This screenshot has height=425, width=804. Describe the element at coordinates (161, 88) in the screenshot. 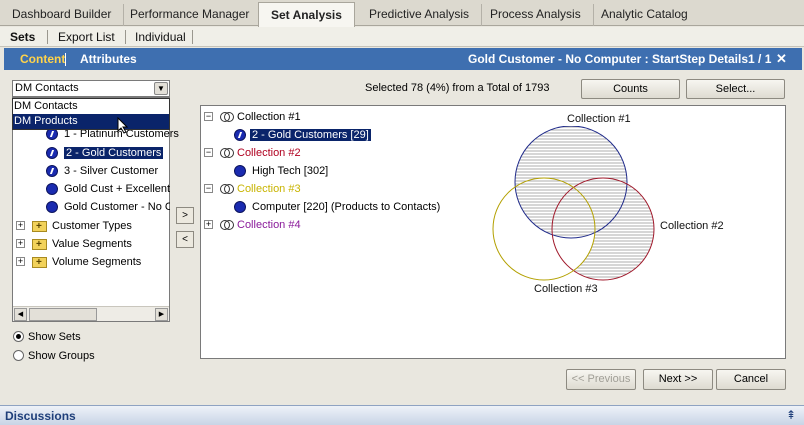

I see `chevron-down-icon: ▼` at that location.